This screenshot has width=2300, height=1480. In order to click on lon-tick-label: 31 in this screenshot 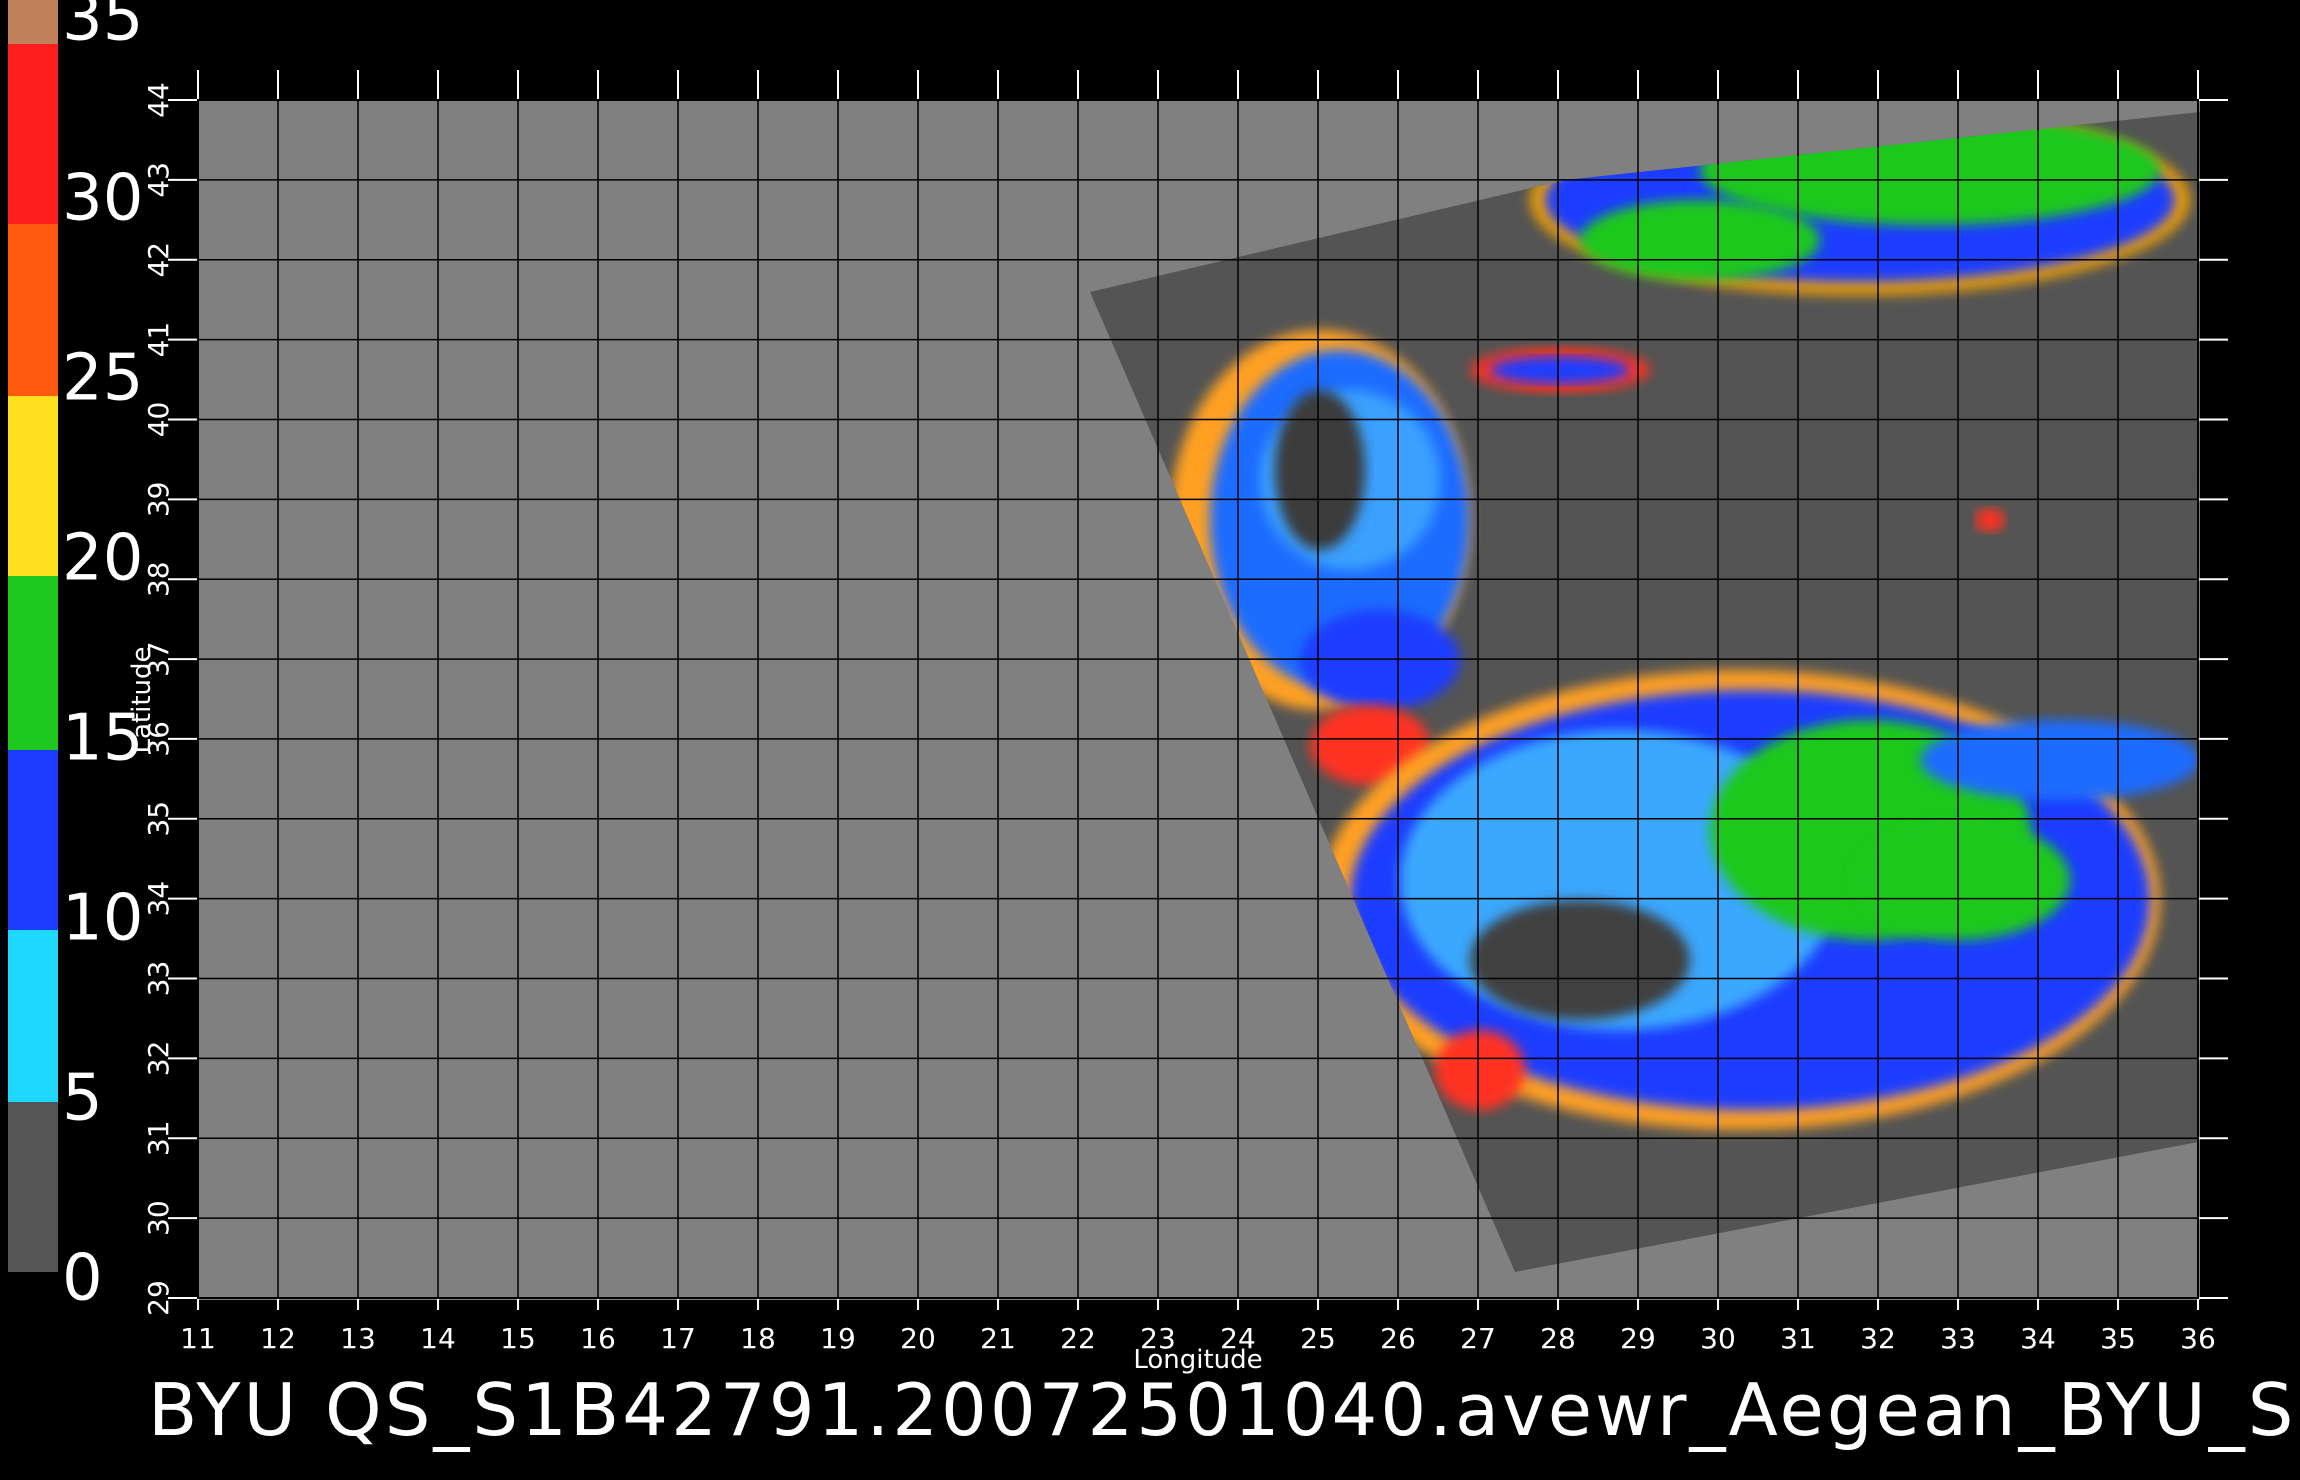, I will do `click(1798, 1338)`.